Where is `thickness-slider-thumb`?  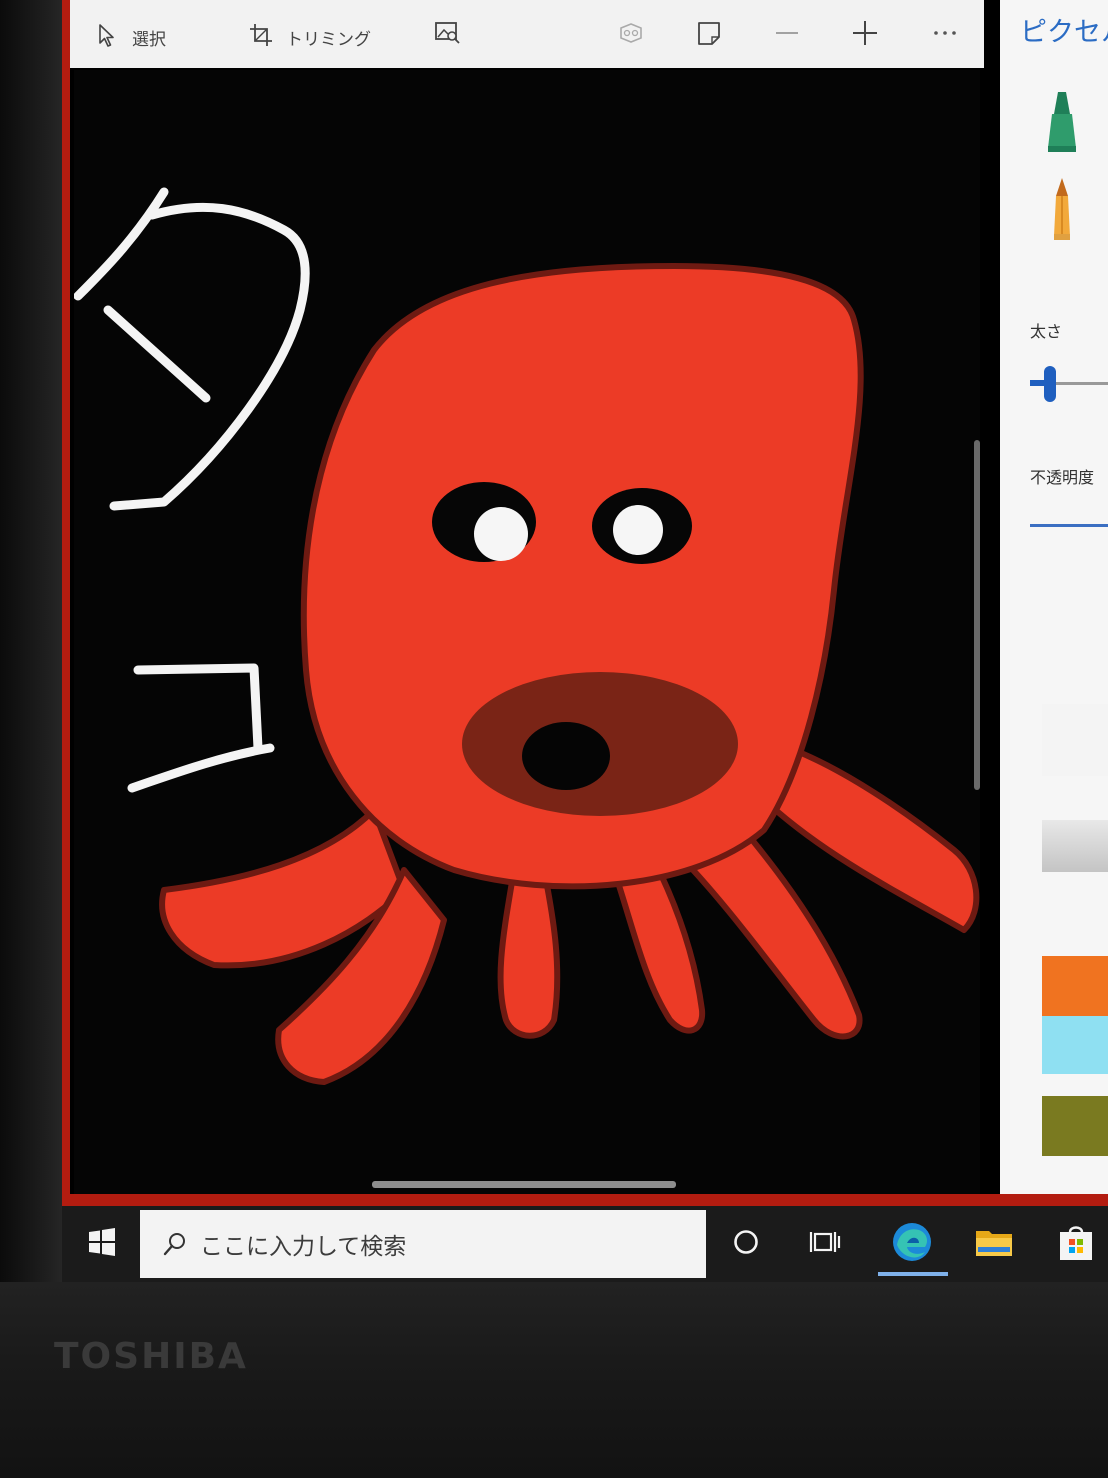 thickness-slider-thumb is located at coordinates (1050, 384).